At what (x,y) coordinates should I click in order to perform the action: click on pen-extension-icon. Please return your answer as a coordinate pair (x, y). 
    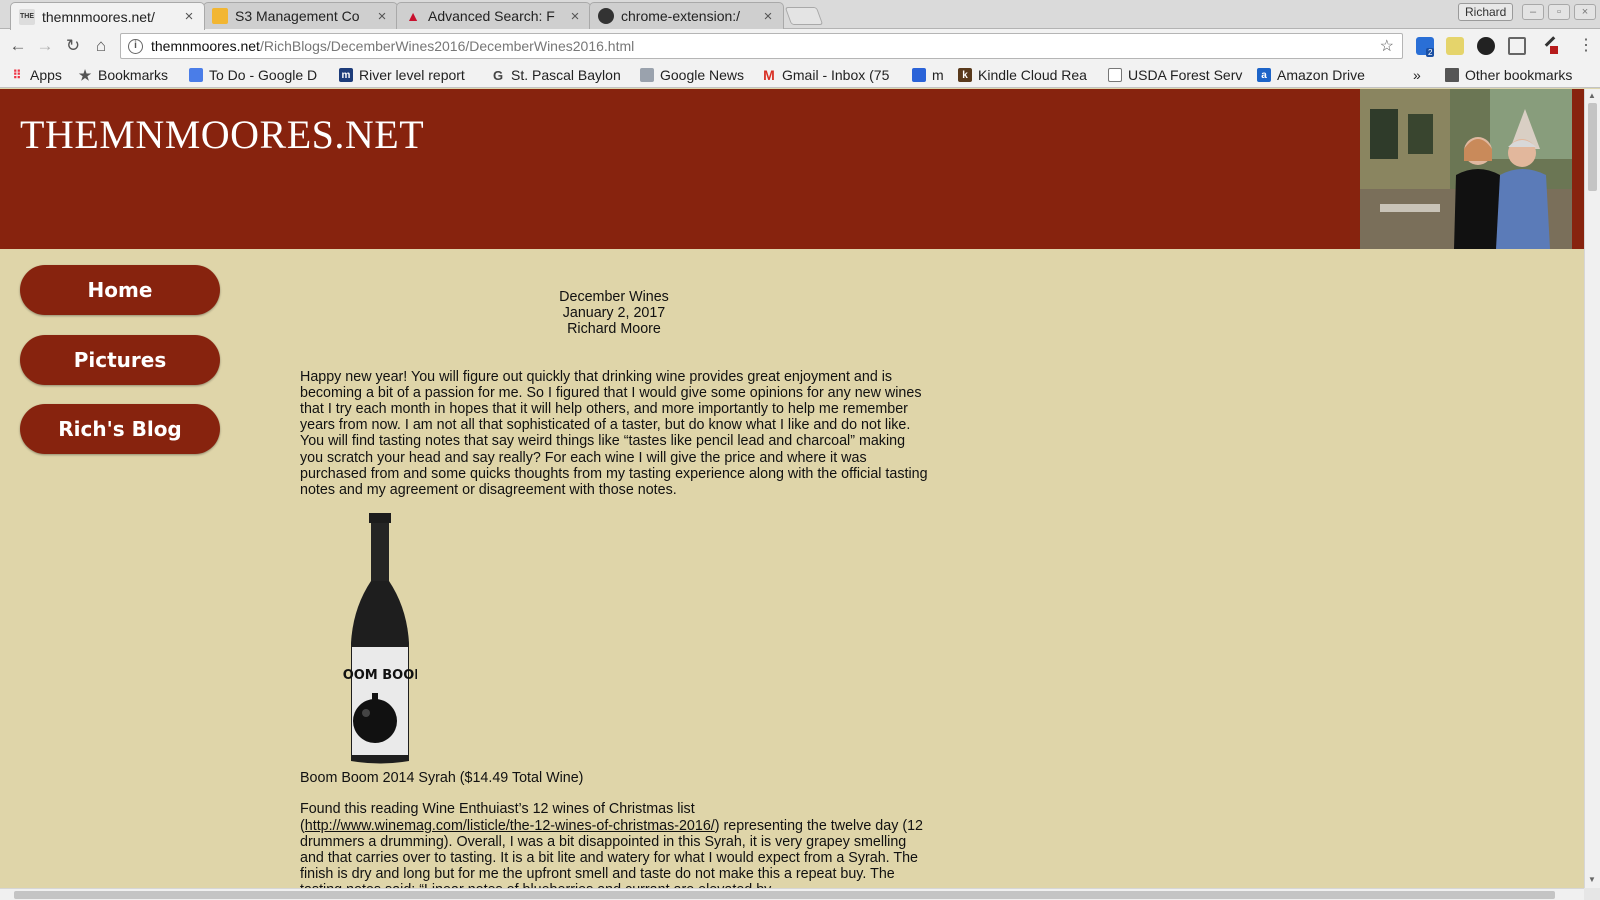
    Looking at the image, I should click on (1551, 45).